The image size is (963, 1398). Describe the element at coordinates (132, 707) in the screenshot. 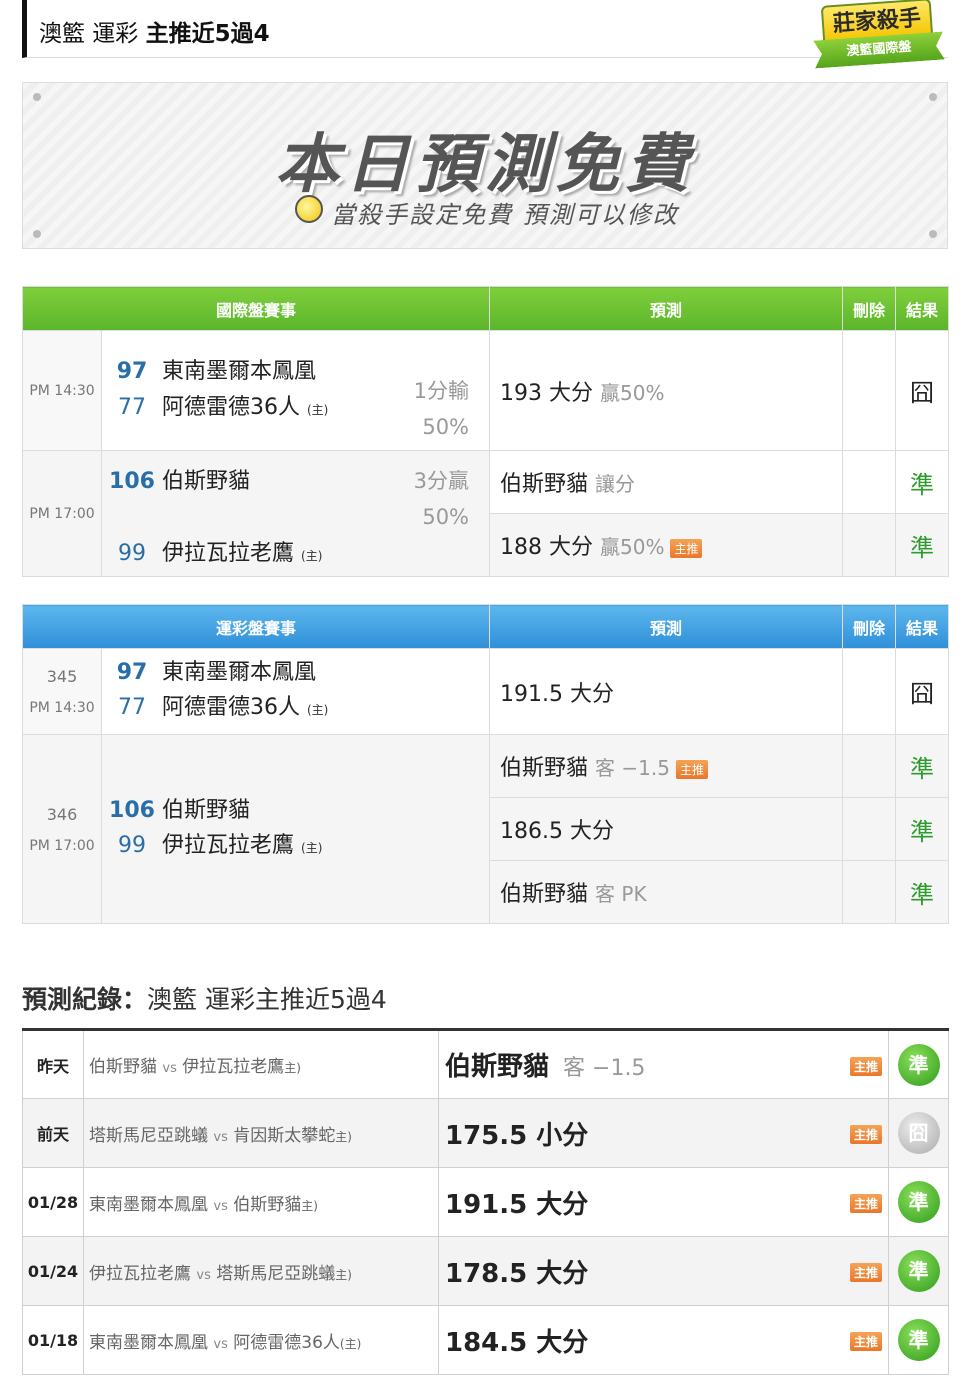

I see `home-score: 77` at that location.